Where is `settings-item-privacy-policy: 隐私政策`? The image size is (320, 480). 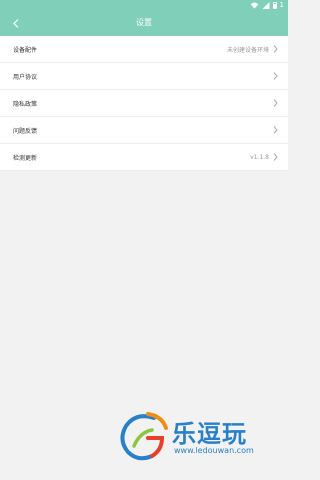 settings-item-privacy-policy: 隐私政策 is located at coordinates (144, 103).